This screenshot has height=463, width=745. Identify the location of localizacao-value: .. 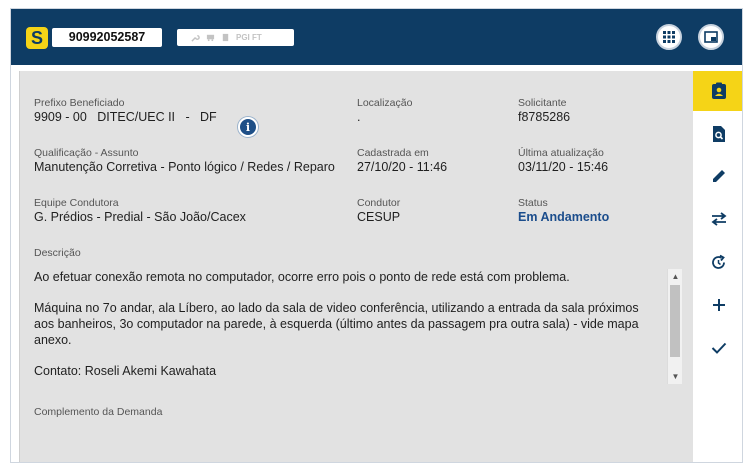
(359, 117).